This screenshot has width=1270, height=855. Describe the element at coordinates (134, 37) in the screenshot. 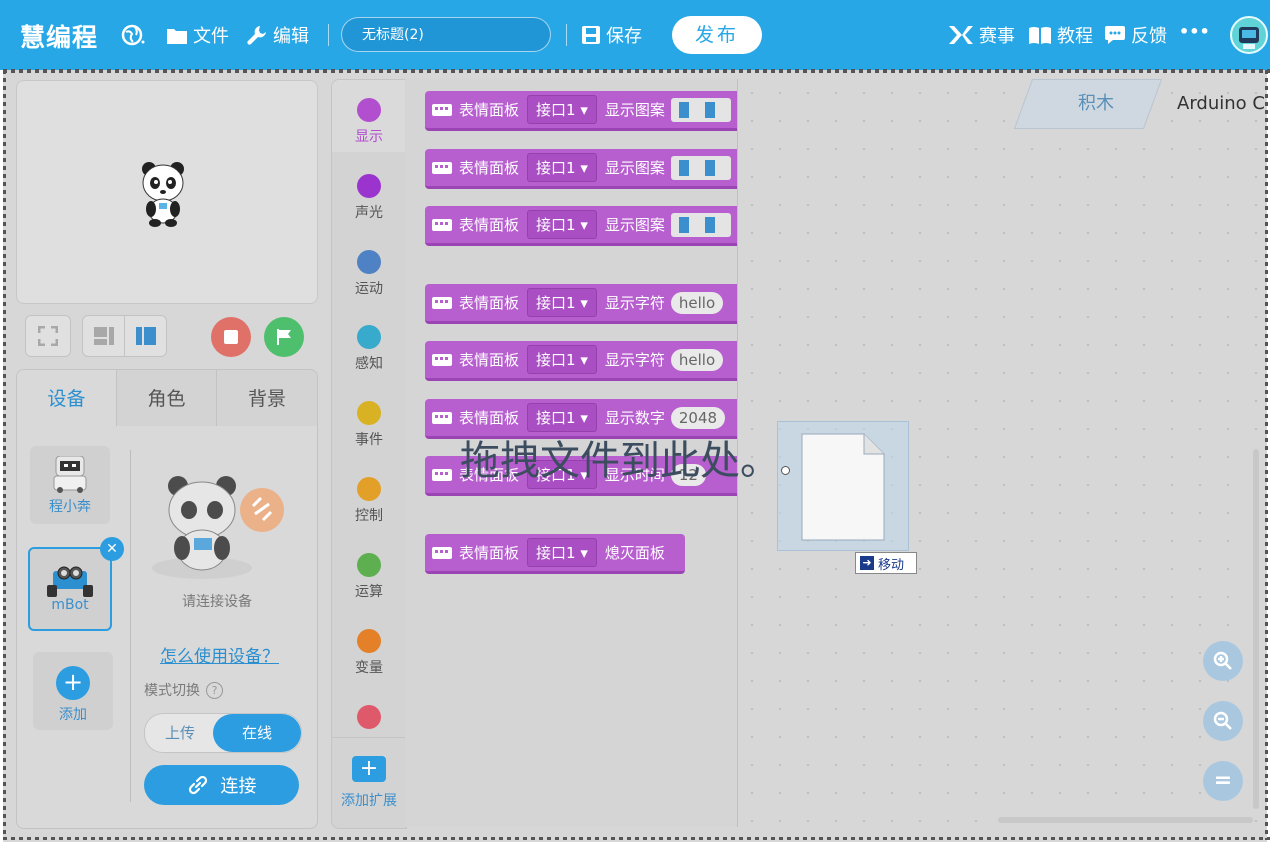

I see `language-globe-icon` at that location.